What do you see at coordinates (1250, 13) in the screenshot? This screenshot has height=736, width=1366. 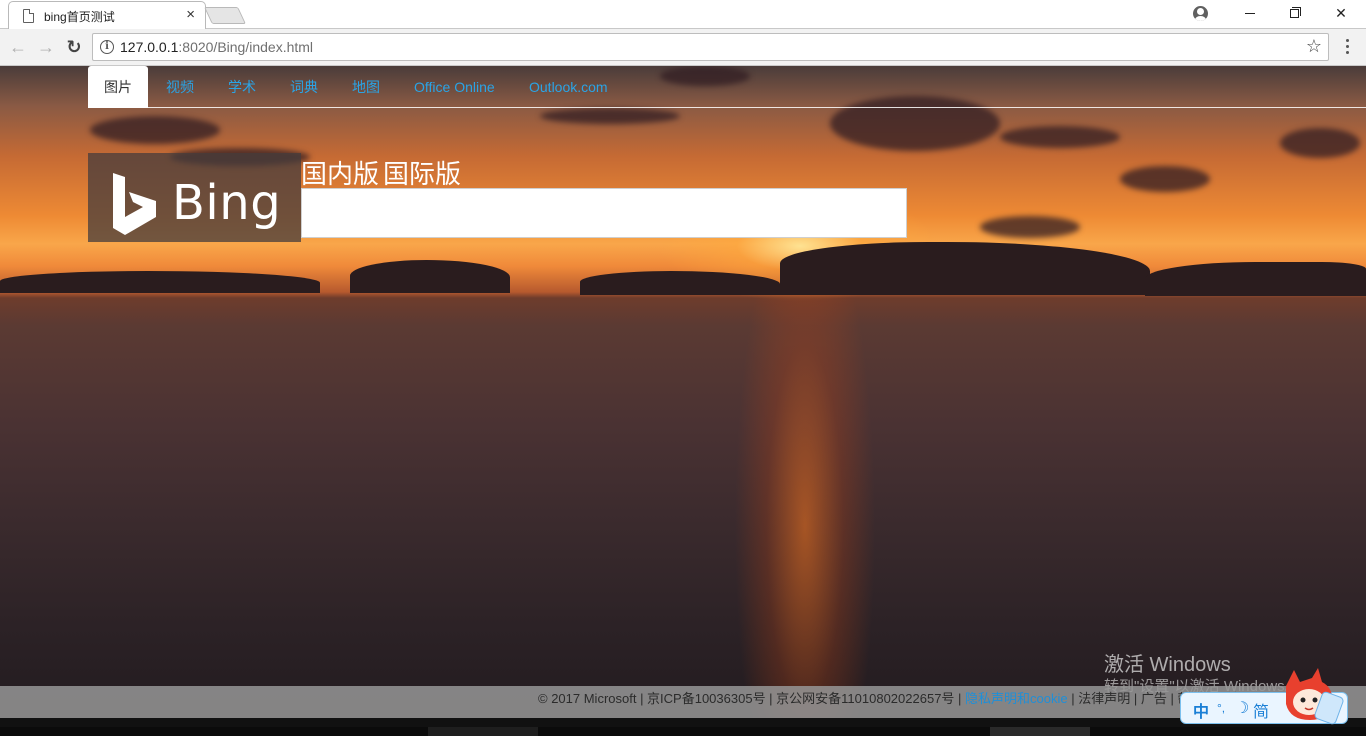 I see `minimize-icon` at bounding box center [1250, 13].